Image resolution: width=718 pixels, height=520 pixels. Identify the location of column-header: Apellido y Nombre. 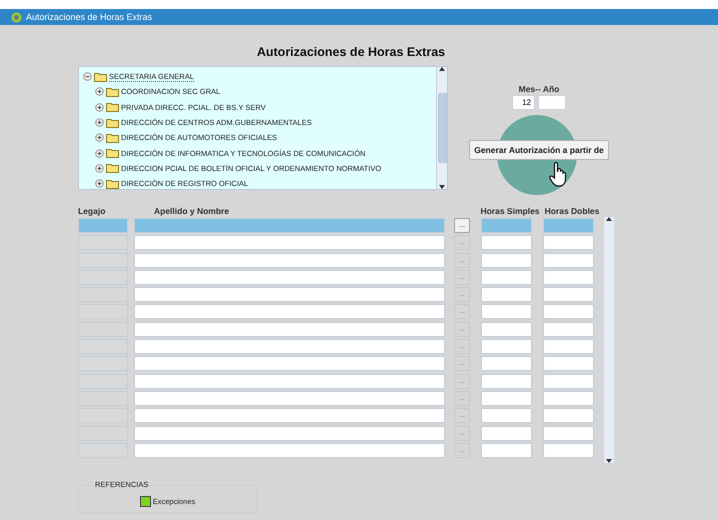
(191, 211).